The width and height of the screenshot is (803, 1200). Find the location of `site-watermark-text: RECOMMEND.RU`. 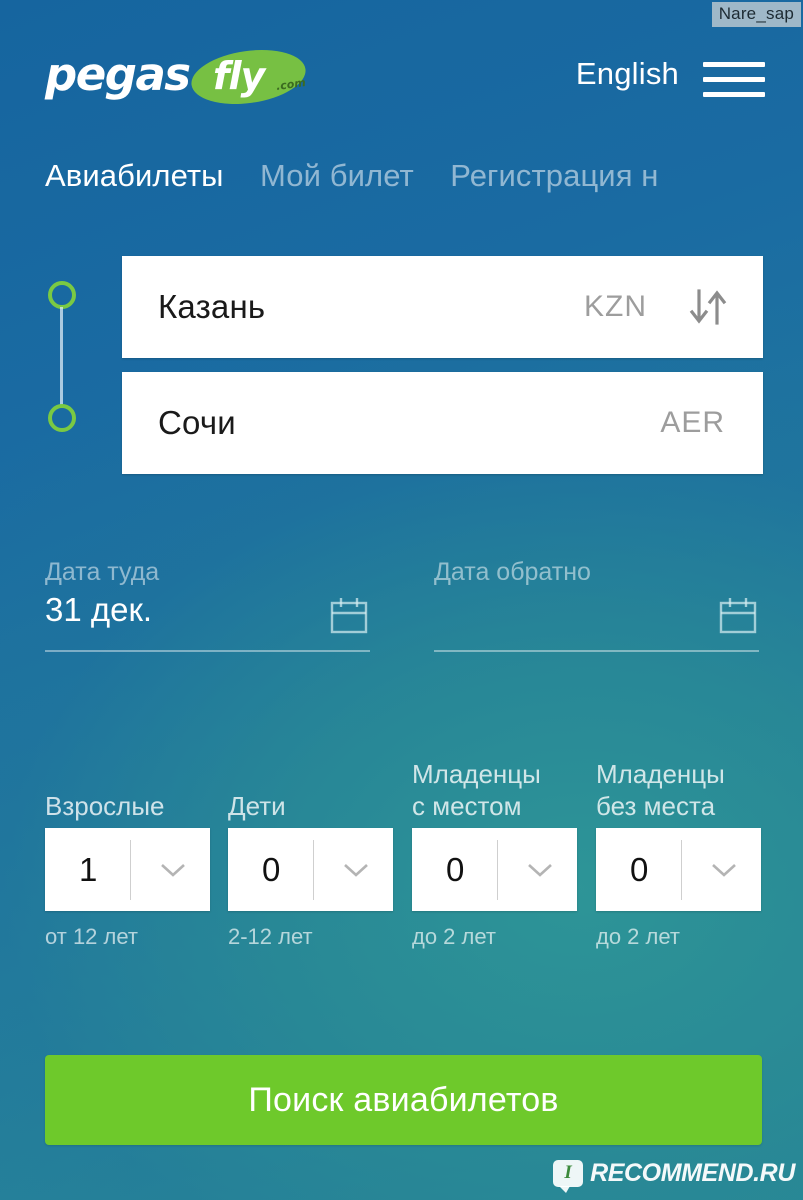

site-watermark-text: RECOMMEND.RU is located at coordinates (692, 1172).